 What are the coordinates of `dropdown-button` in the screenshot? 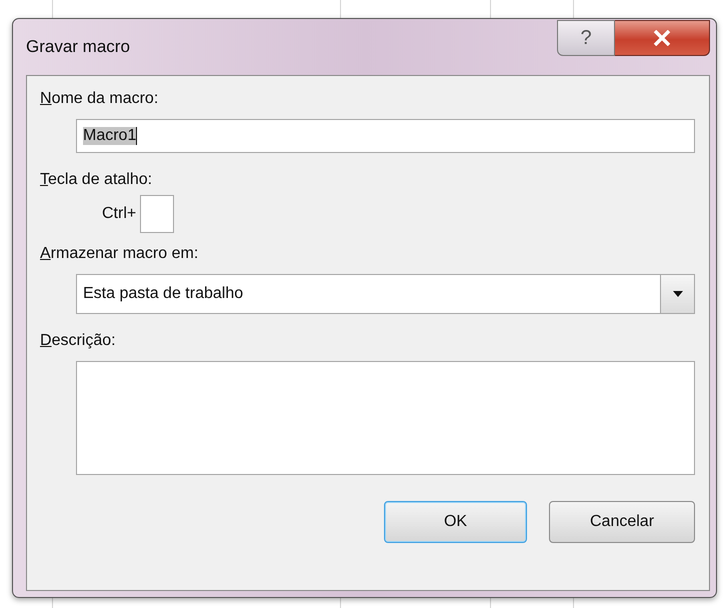 It's located at (677, 294).